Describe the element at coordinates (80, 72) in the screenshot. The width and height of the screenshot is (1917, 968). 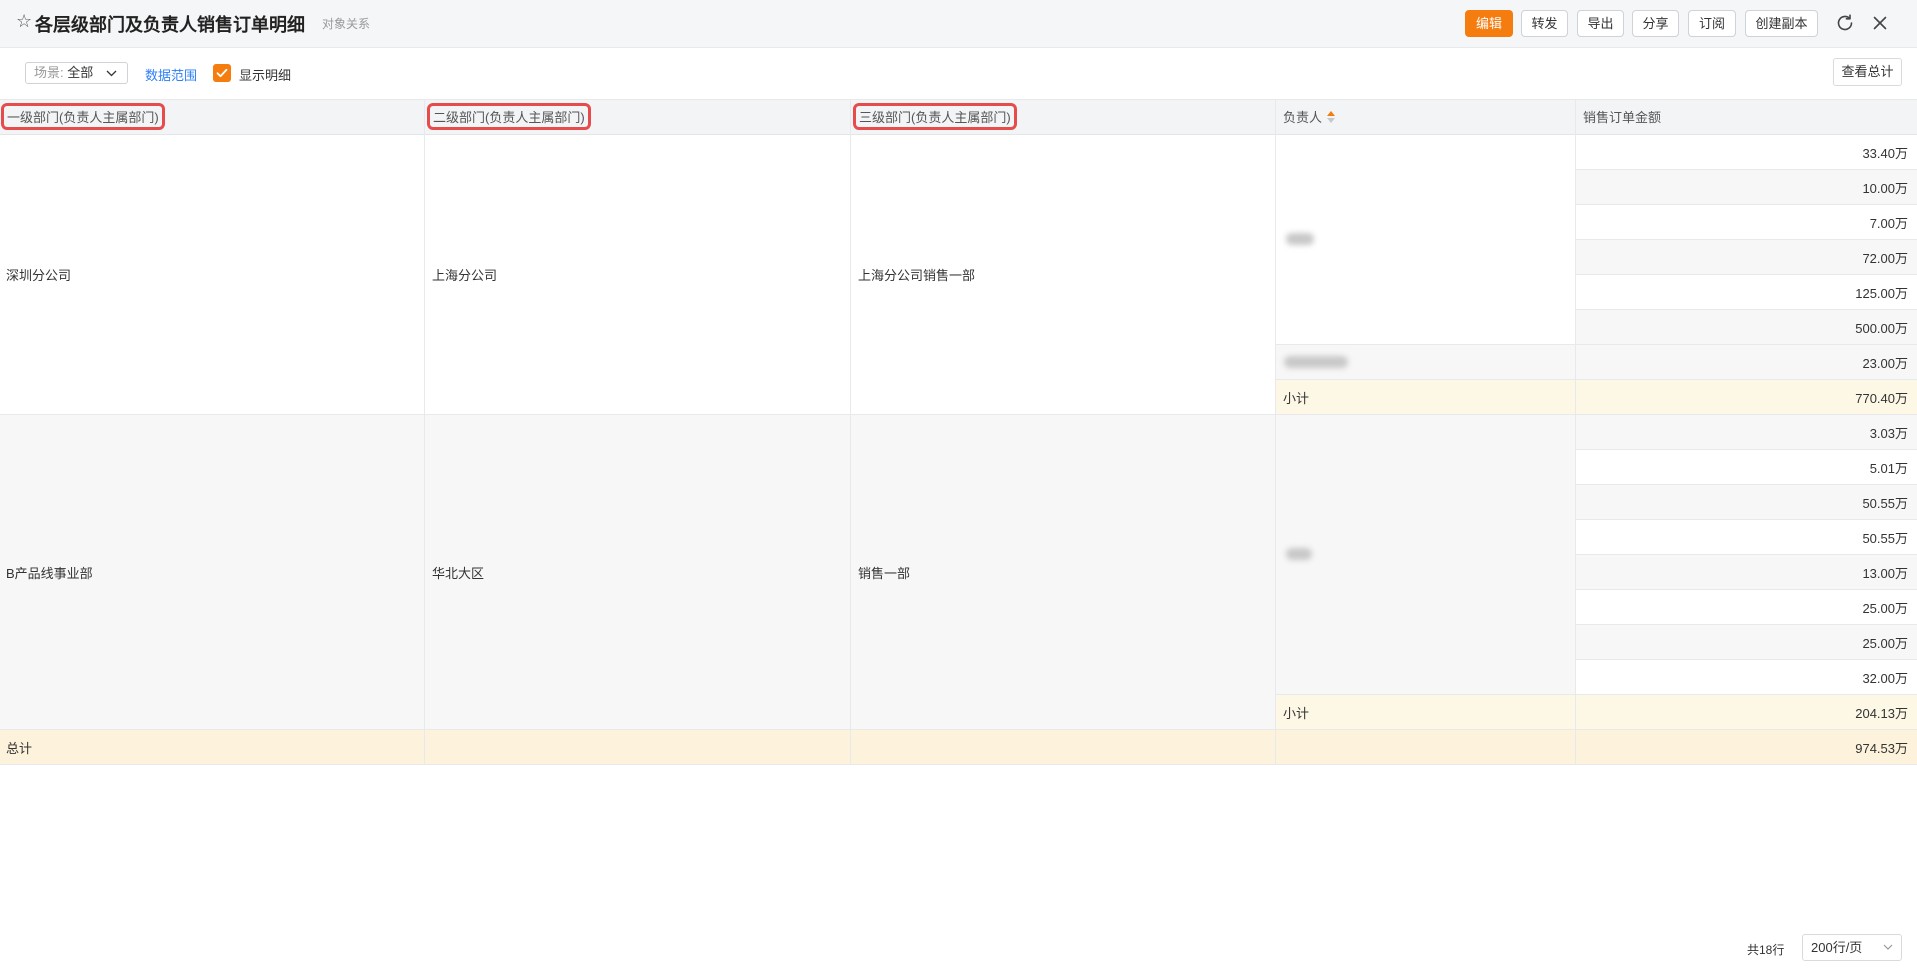
I see `scene-value: 全部` at that location.